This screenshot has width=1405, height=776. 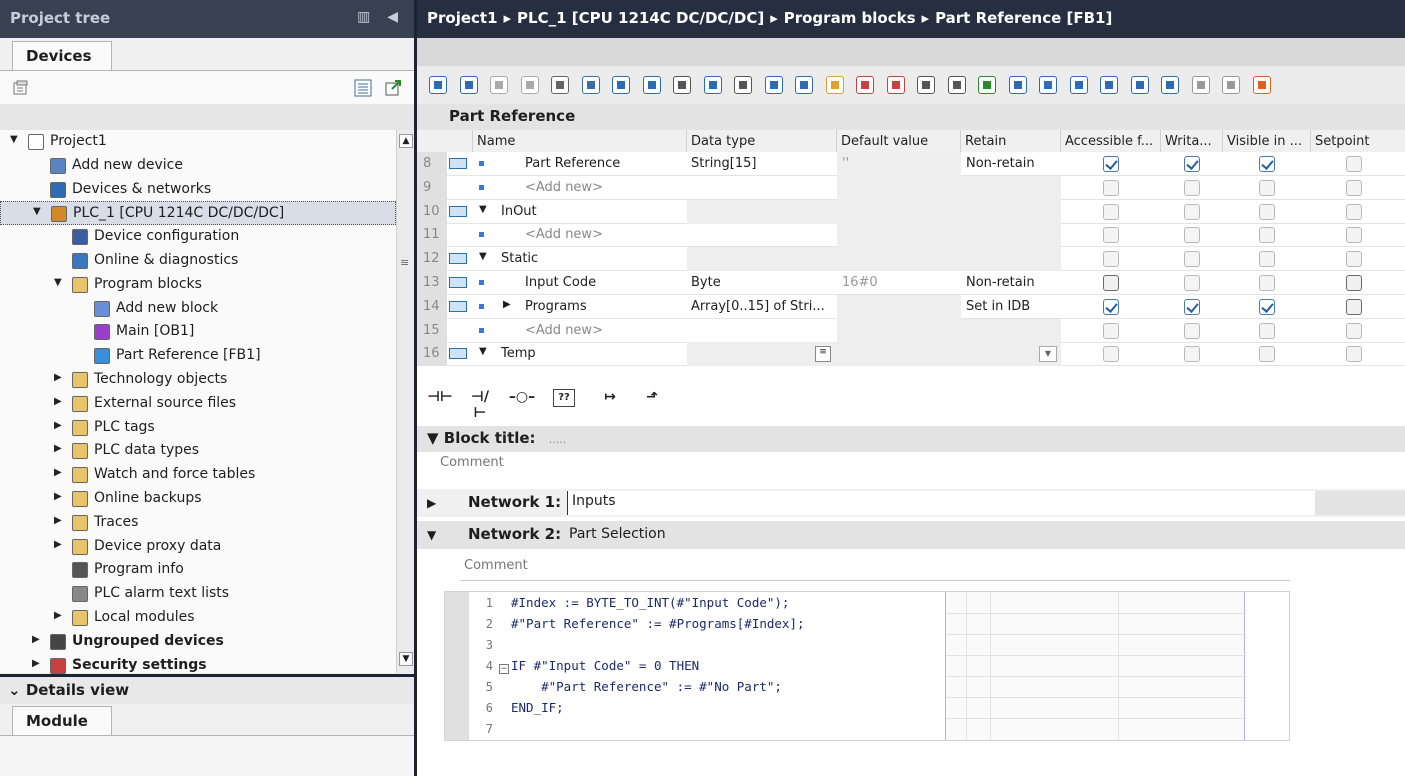 What do you see at coordinates (850, 18) in the screenshot?
I see `breadcrumb-item: Program blocks` at bounding box center [850, 18].